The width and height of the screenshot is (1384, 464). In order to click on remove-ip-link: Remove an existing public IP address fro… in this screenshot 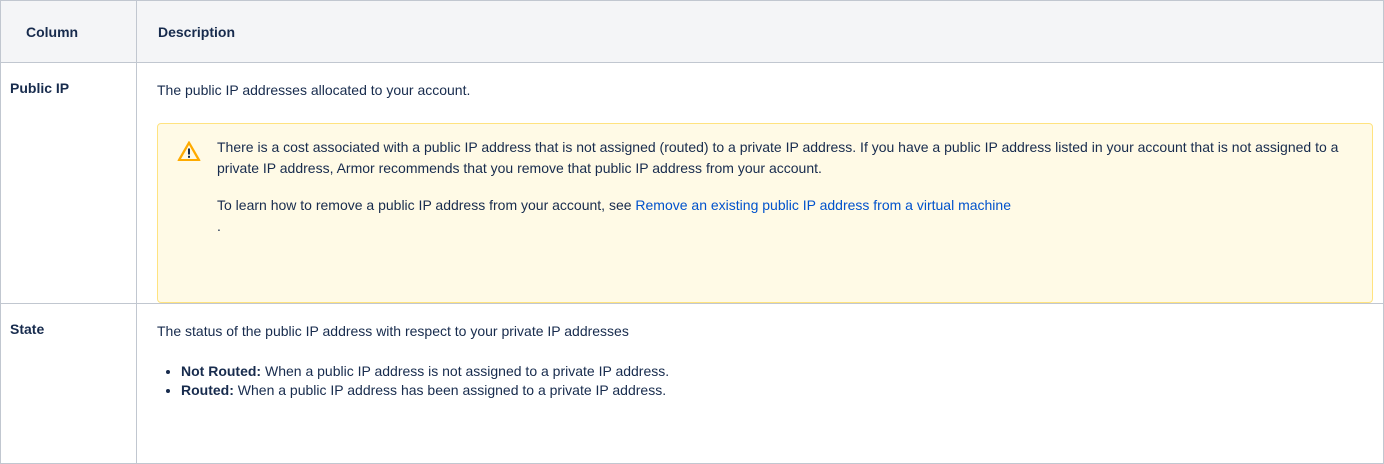, I will do `click(823, 205)`.